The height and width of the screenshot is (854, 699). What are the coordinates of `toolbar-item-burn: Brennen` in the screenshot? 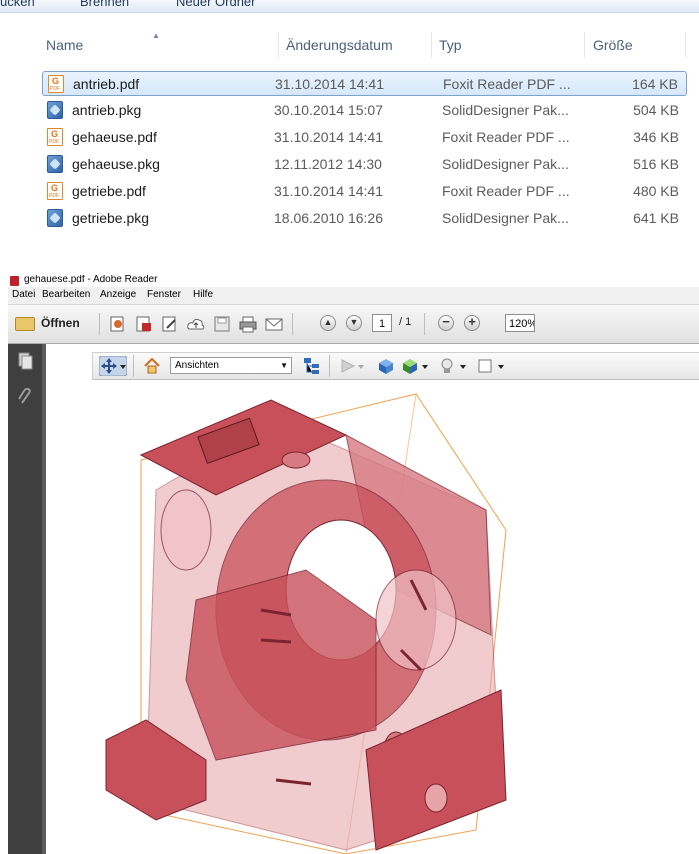 It's located at (104, 4).